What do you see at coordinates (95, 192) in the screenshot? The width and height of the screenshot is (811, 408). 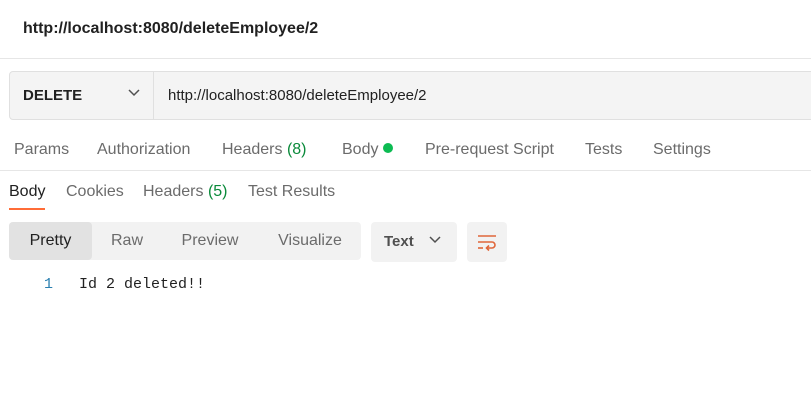 I see `tab-cookies: Cookies` at bounding box center [95, 192].